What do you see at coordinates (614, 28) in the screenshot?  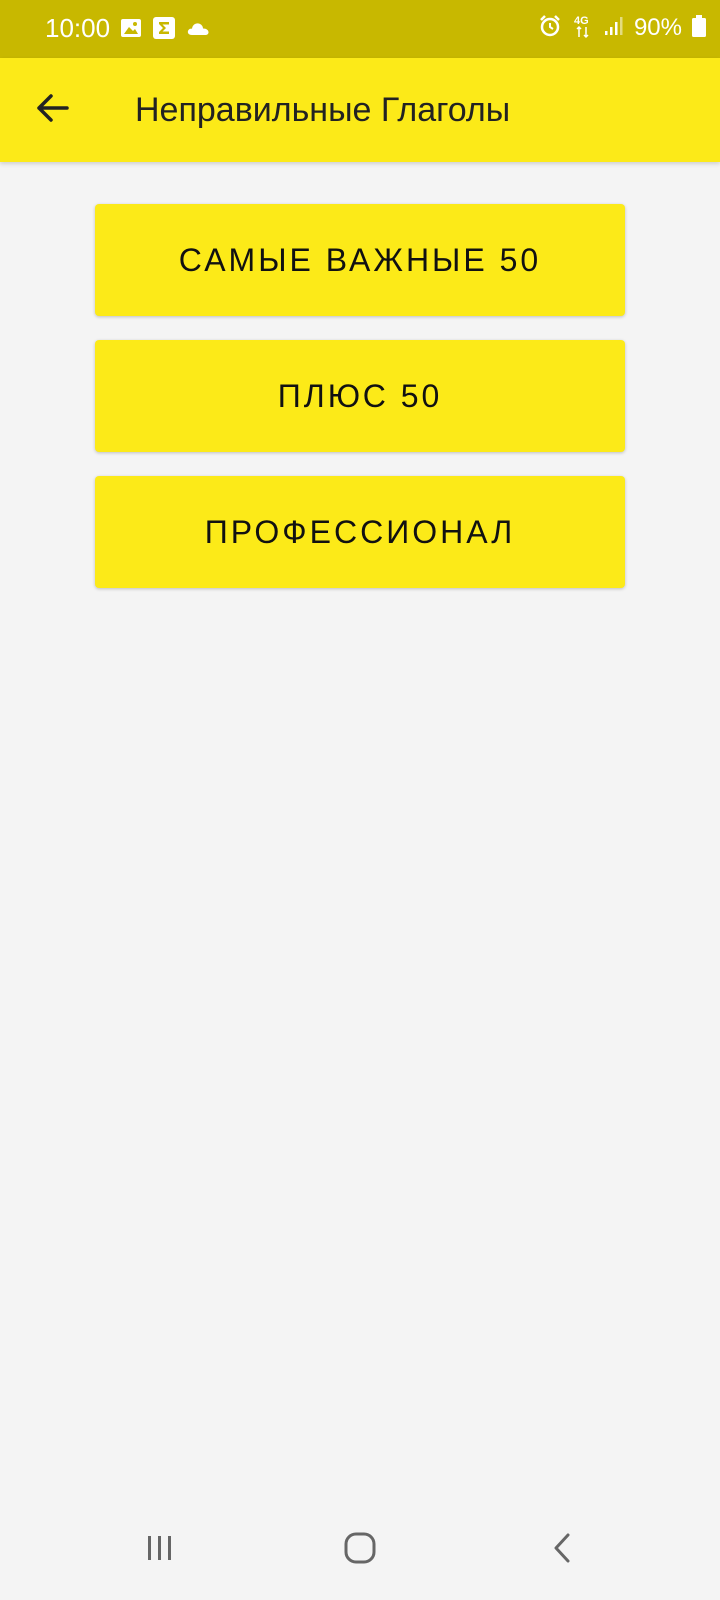 I see `signal-icon` at bounding box center [614, 28].